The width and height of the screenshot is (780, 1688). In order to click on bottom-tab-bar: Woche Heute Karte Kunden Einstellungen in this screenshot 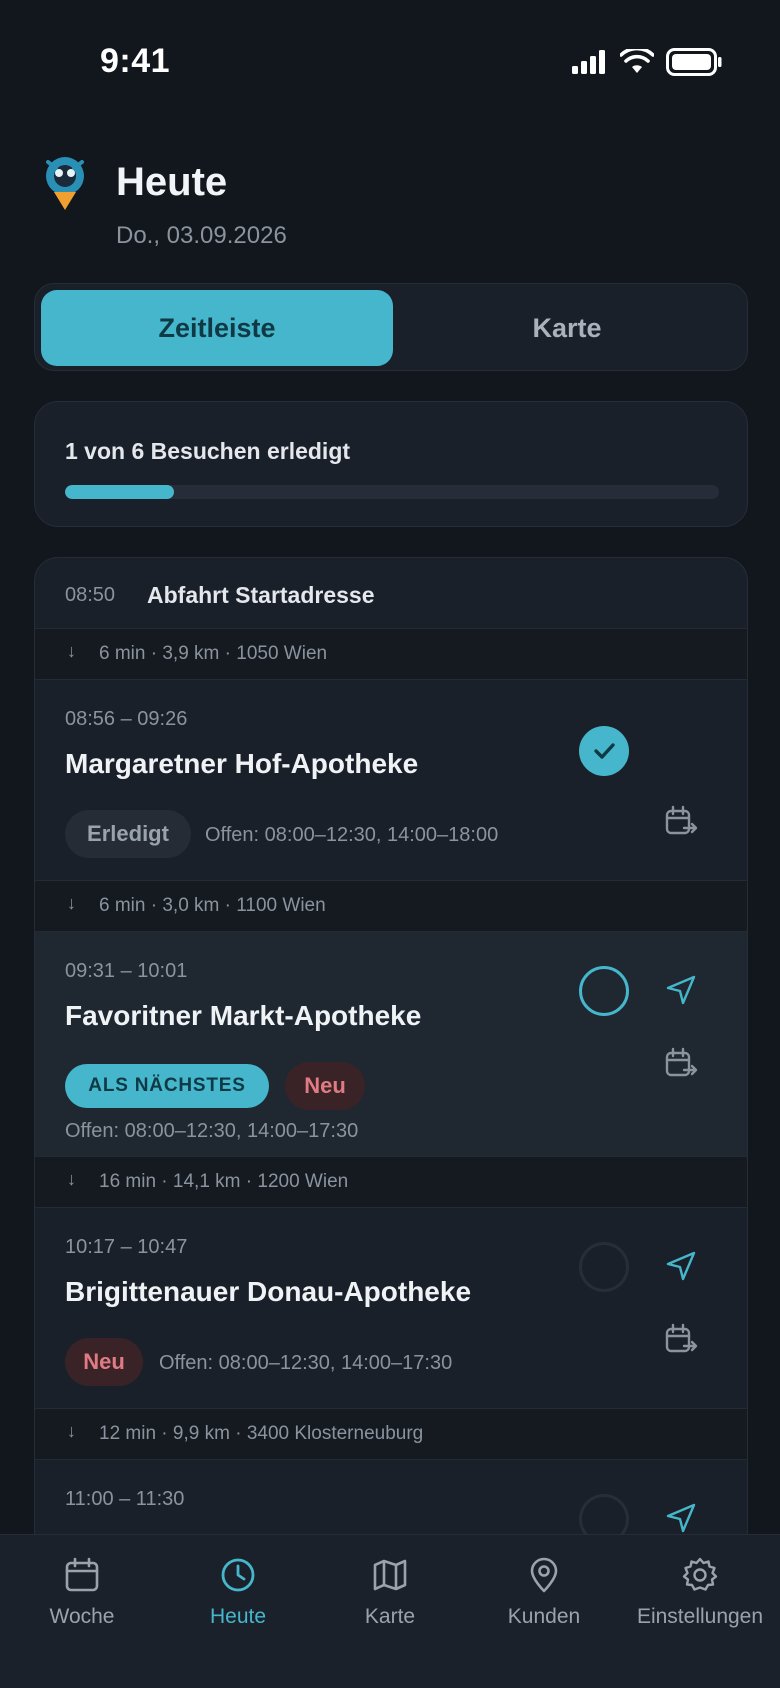, I will do `click(390, 1611)`.